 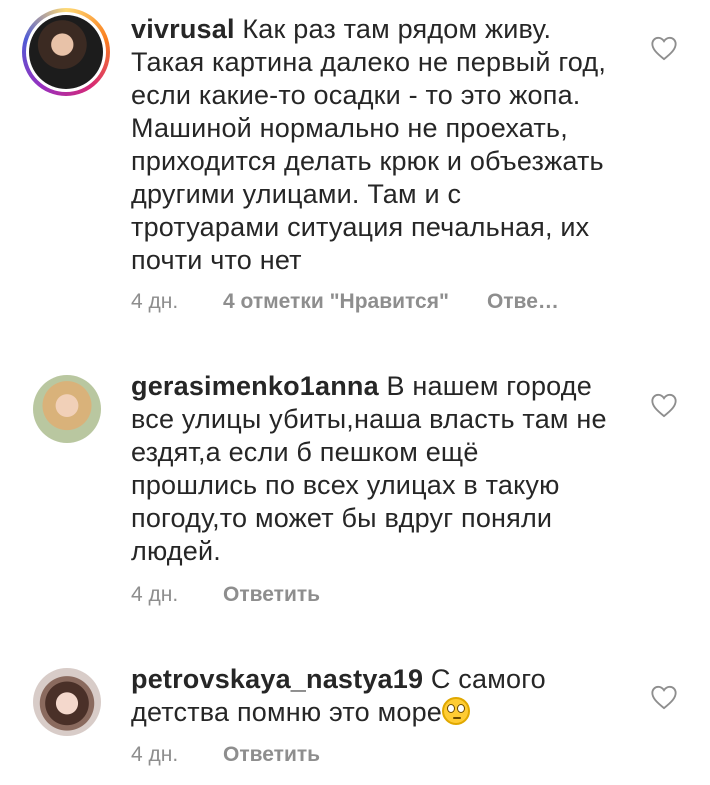 I want to click on comment-username: gerasimenko1anna, so click(x=255, y=386).